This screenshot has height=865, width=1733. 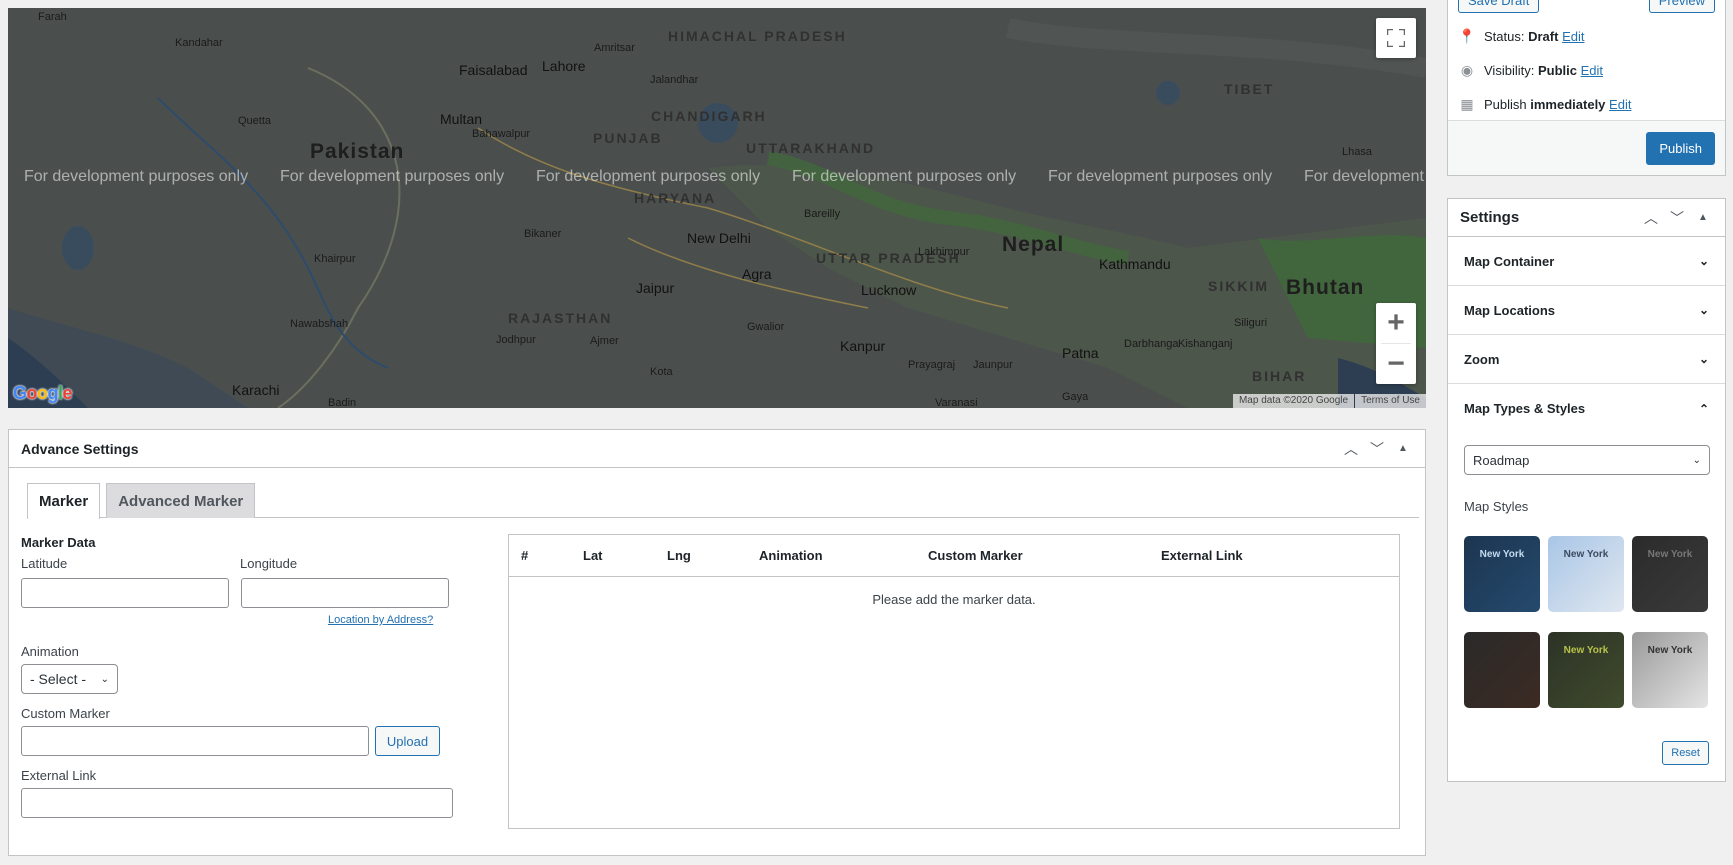 I want to click on section-map-locations: Map Locations ⌄, so click(x=1586, y=310).